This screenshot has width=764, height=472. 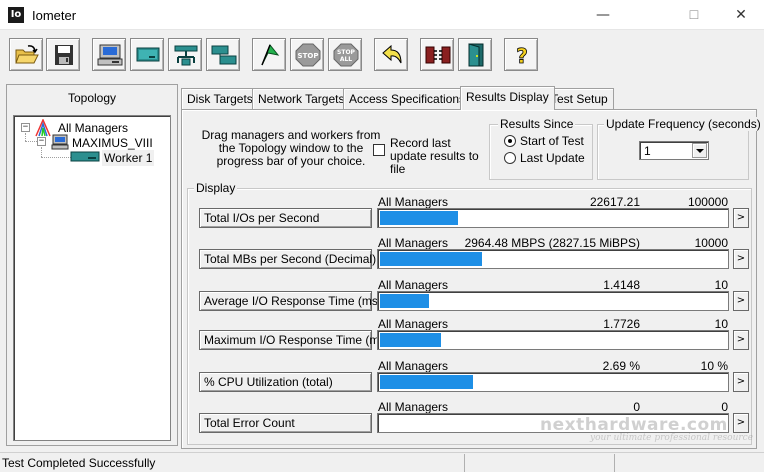 I want to click on computer-disk-icon, so click(x=110, y=55).